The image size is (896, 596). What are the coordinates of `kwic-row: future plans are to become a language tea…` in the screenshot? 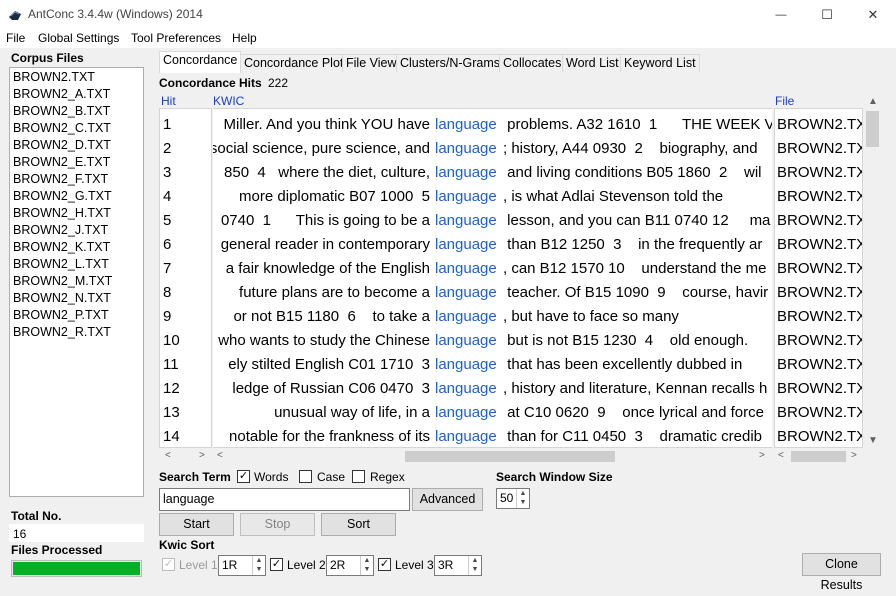 It's located at (492, 293).